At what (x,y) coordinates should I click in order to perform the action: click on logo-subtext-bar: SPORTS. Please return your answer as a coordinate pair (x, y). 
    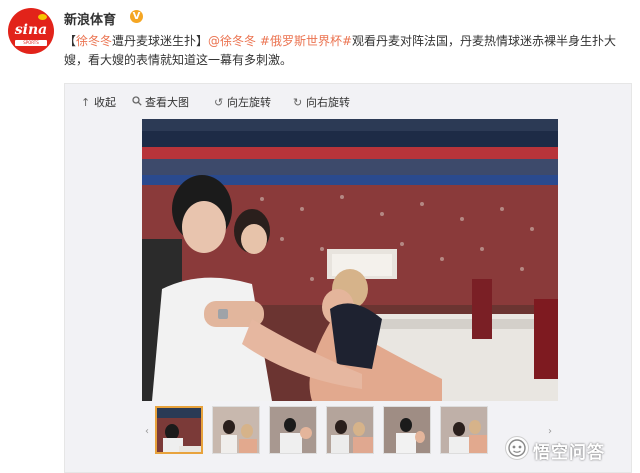
    Looking at the image, I should click on (31, 43).